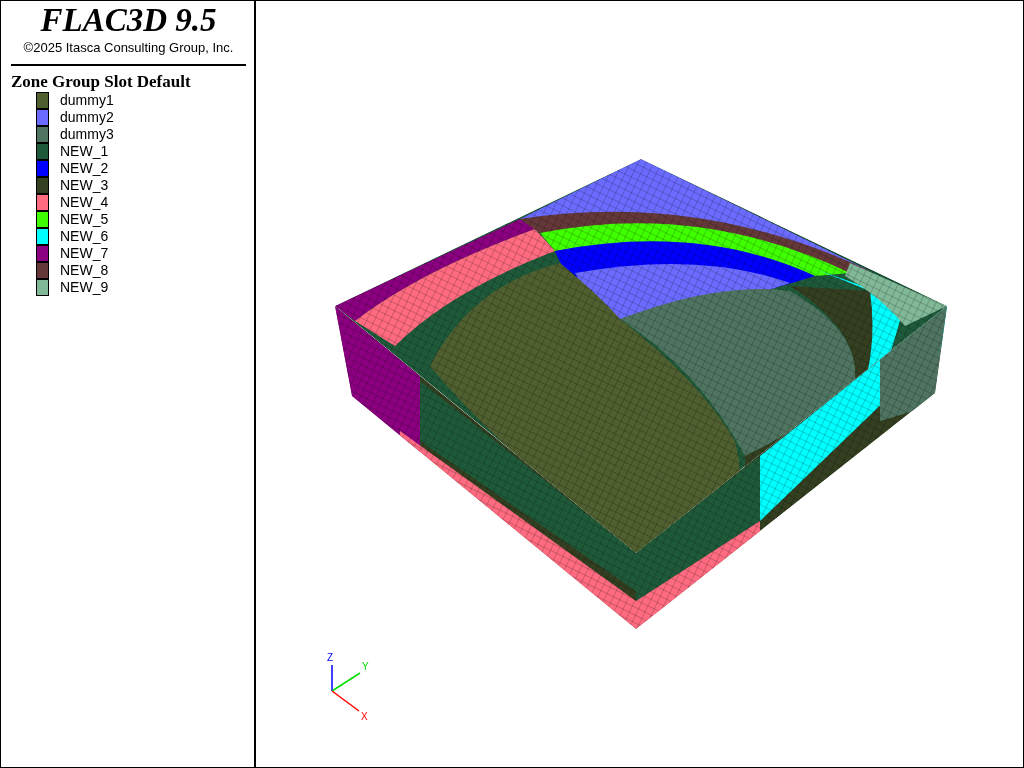 The height and width of the screenshot is (768, 1024). What do you see at coordinates (84, 202) in the screenshot?
I see `legend-label: NEW_4` at bounding box center [84, 202].